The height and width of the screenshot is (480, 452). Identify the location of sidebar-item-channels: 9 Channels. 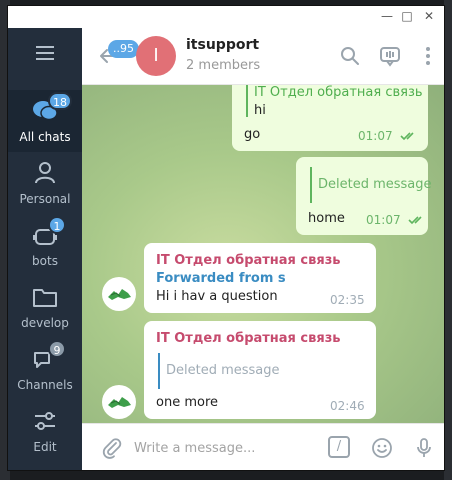
(45, 369).